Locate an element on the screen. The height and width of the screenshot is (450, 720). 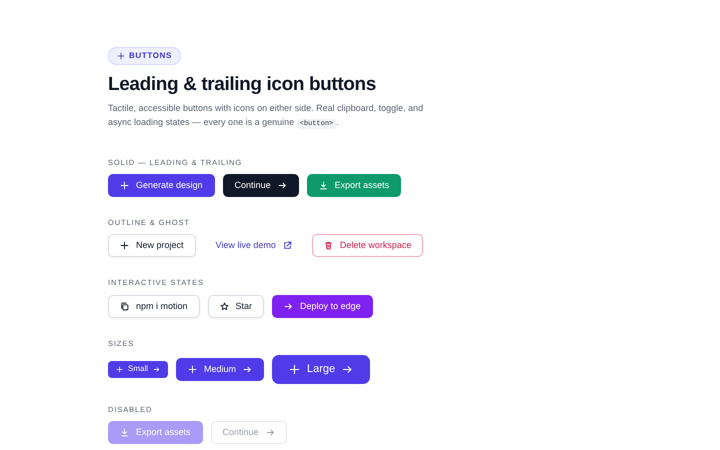
action-button: Continue is located at coordinates (260, 186).